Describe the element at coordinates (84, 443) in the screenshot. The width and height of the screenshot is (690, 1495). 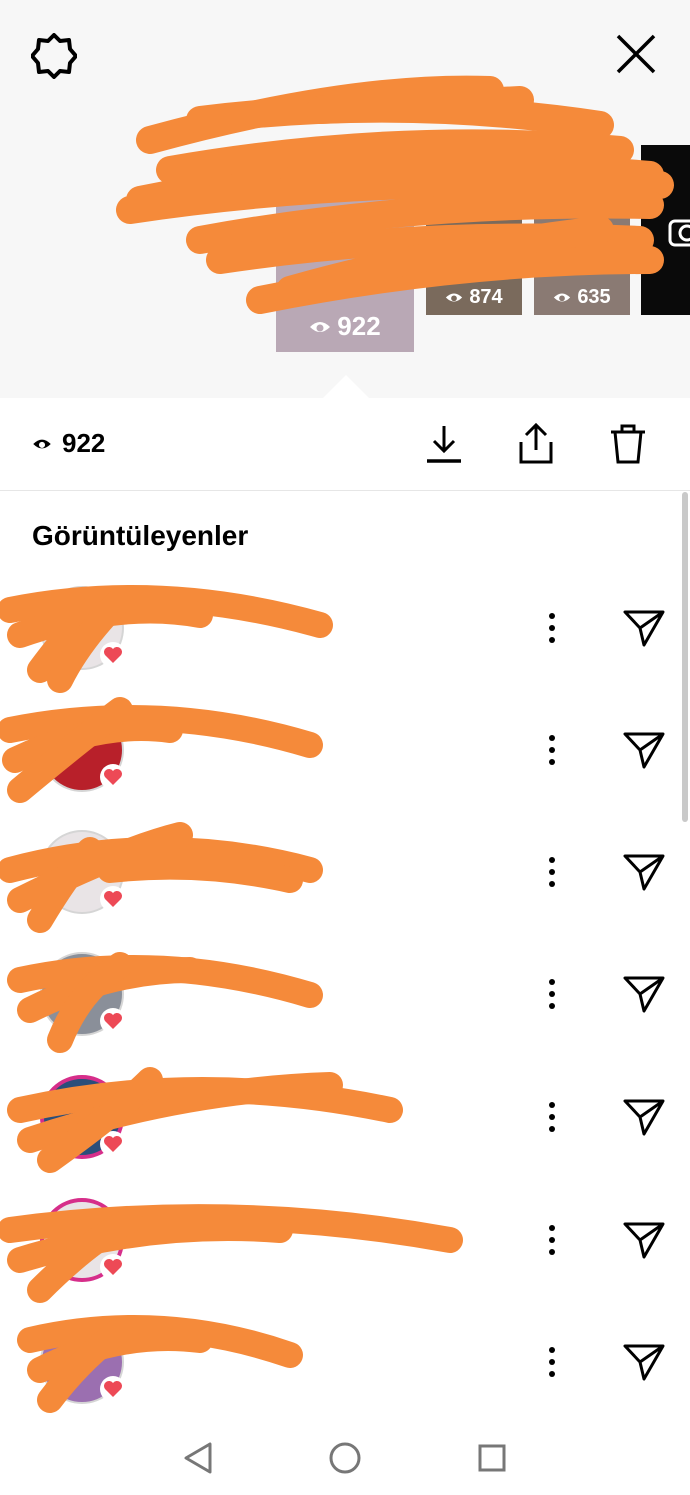
I see `selected-story-view-count: 922` at that location.